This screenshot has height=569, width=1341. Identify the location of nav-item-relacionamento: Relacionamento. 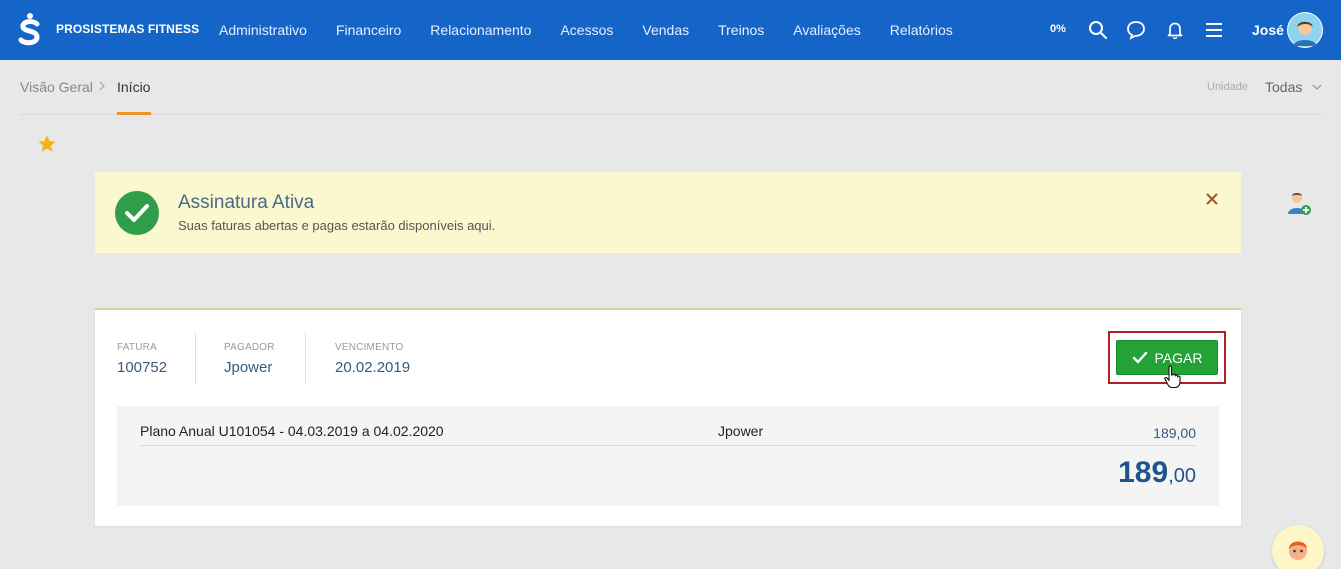
(480, 30).